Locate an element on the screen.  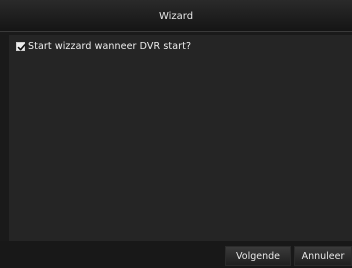
start-wizard-option: Start wizzard wanneer DVR start? is located at coordinates (103, 46).